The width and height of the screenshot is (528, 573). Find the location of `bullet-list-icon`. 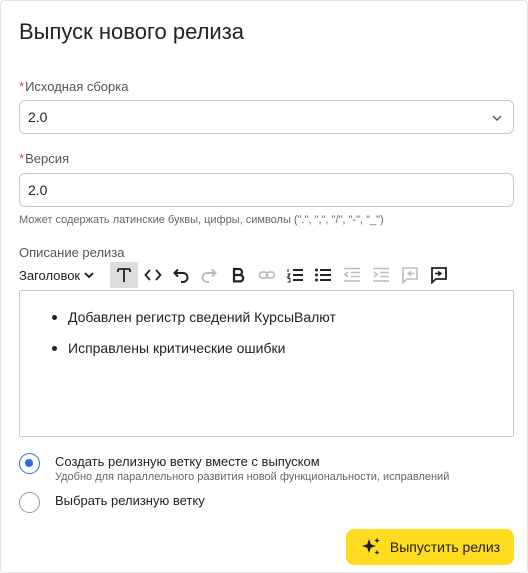

bullet-list-icon is located at coordinates (323, 275).